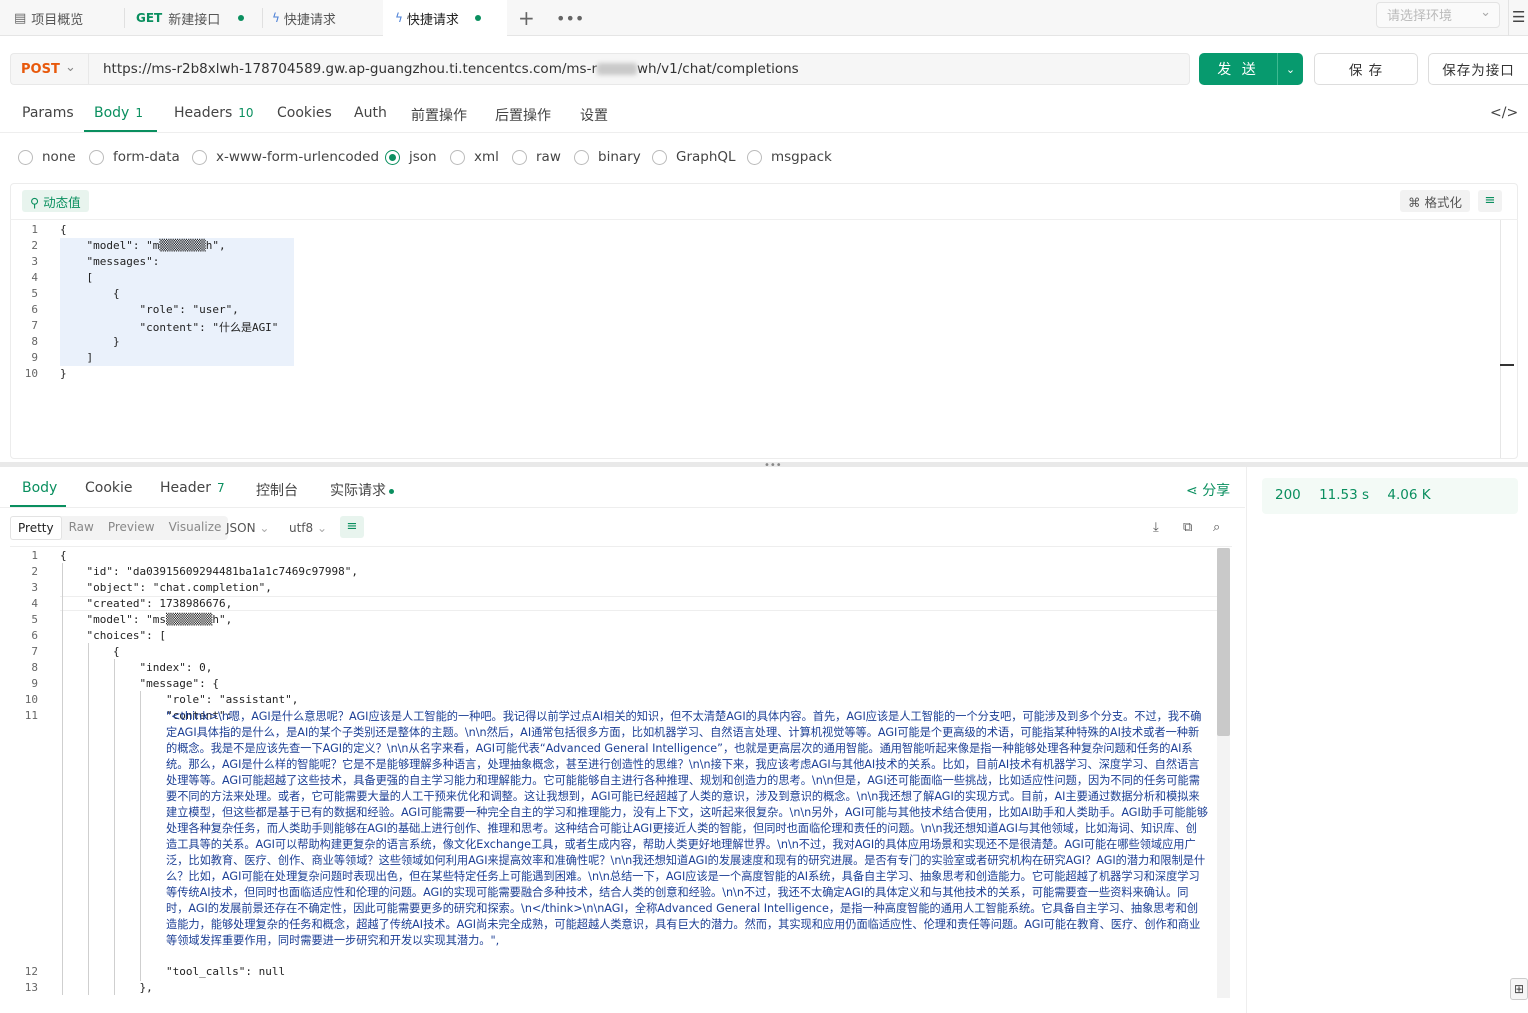  Describe the element at coordinates (764, 219) in the screenshot. I see `divider` at that location.